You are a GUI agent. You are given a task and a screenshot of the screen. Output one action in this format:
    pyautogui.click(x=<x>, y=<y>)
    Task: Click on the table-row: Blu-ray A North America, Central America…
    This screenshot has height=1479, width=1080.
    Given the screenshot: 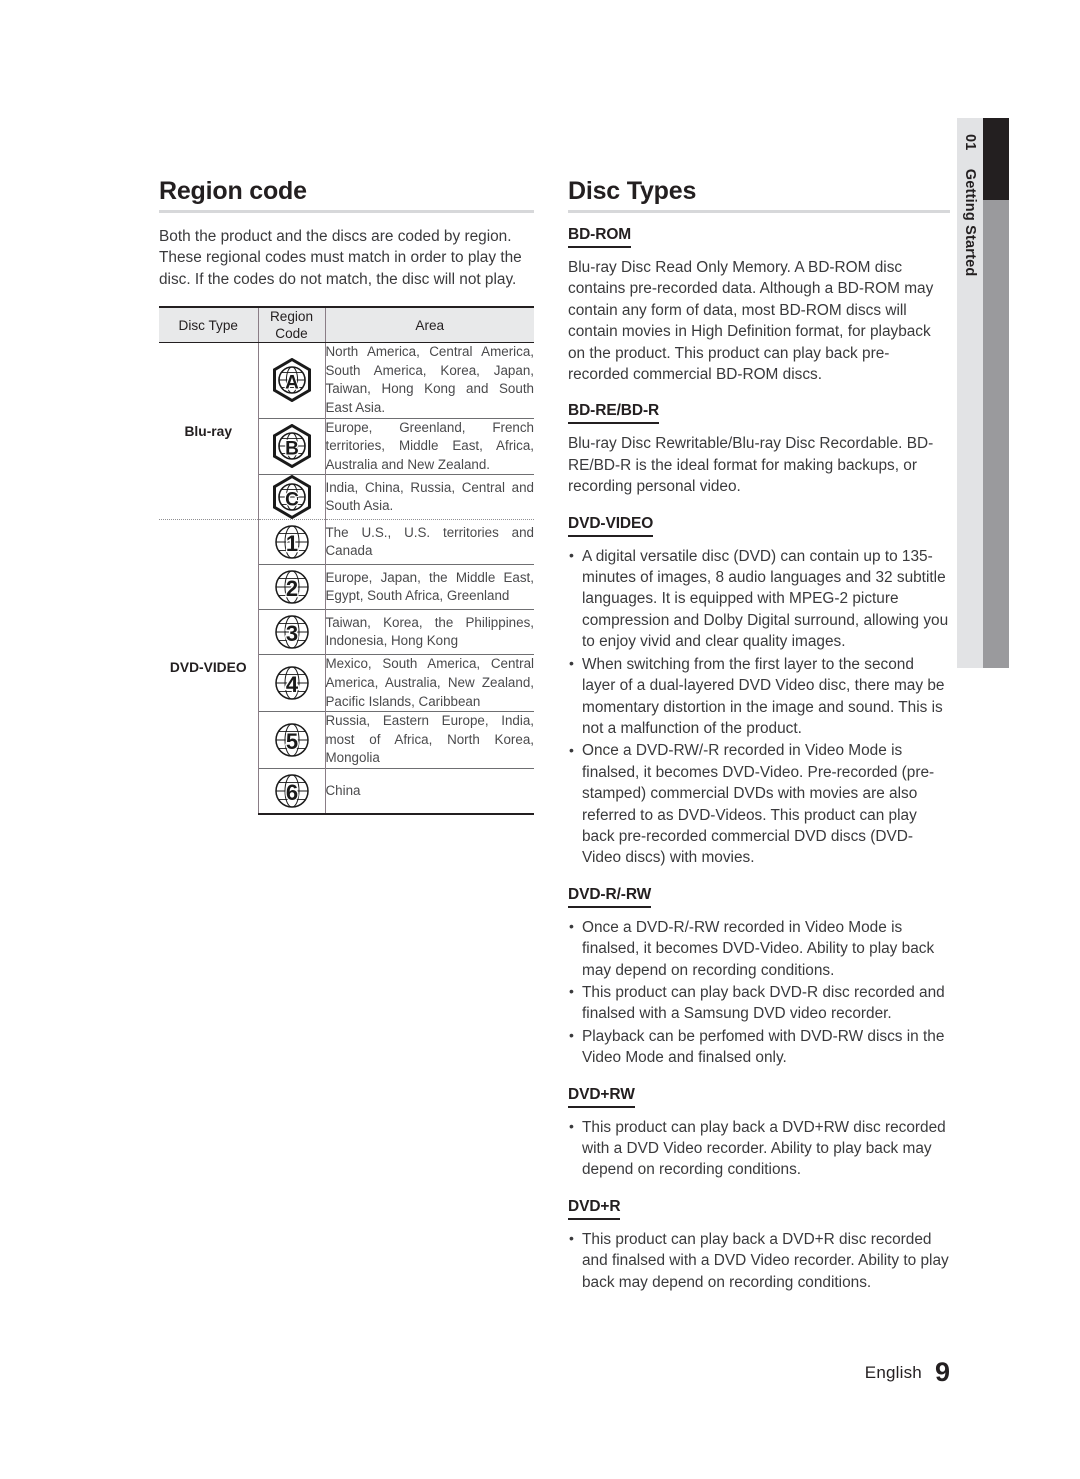 What is the action you would take?
    pyautogui.click(x=347, y=390)
    